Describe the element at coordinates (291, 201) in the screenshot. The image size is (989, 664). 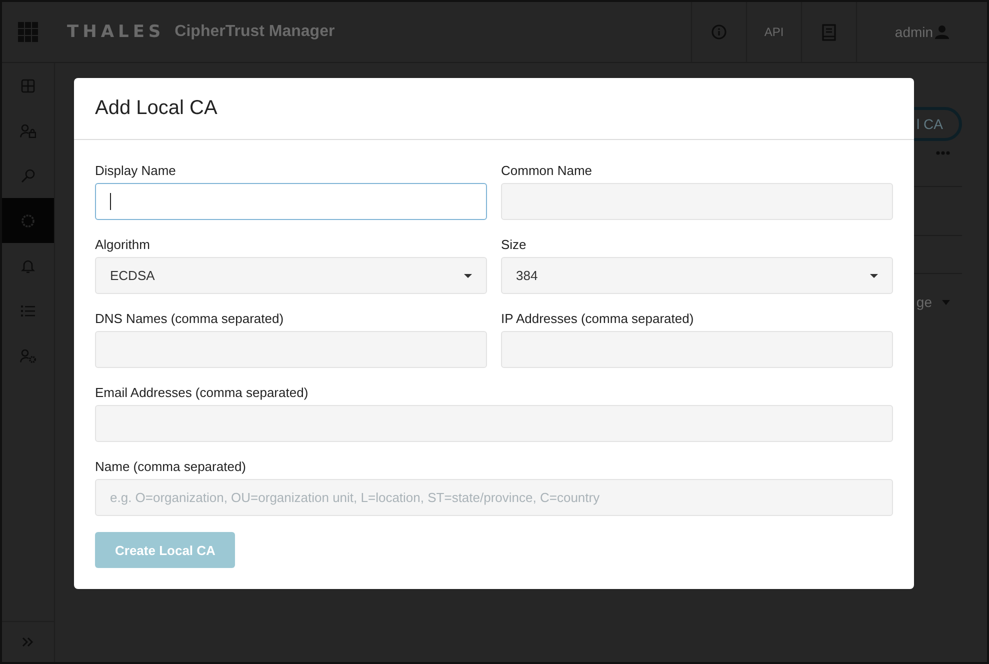
I see `input-field` at that location.